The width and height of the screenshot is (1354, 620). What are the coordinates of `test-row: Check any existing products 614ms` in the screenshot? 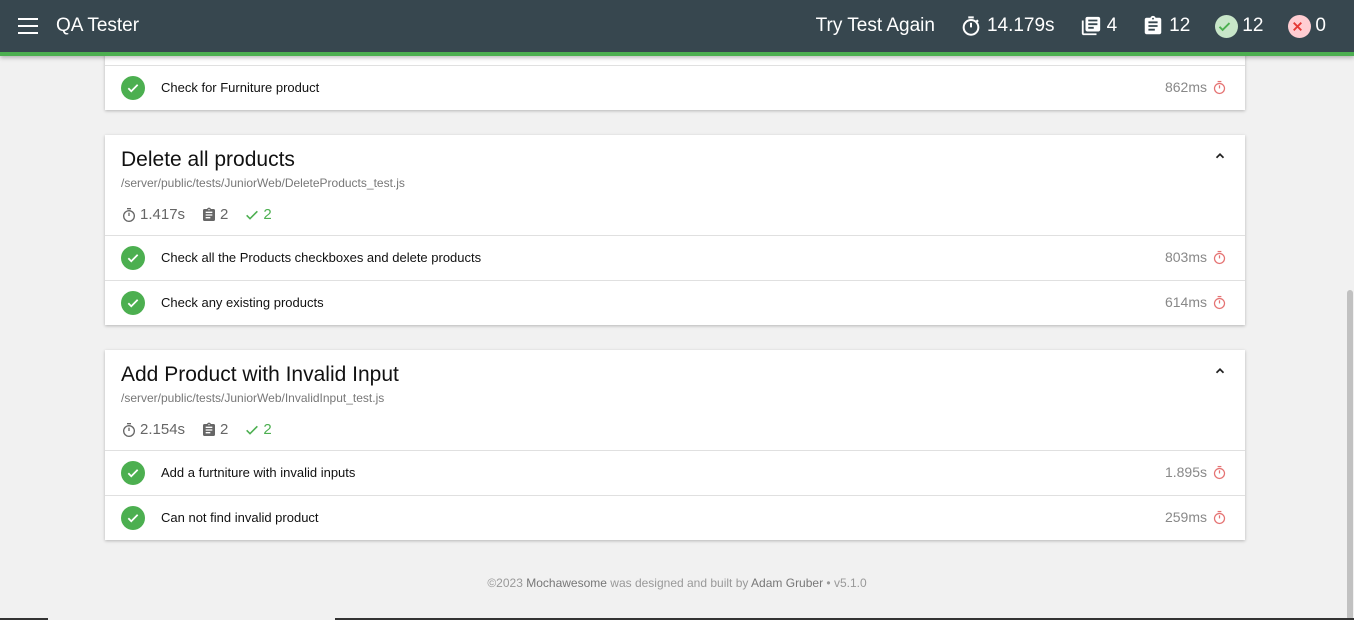 It's located at (675, 302).